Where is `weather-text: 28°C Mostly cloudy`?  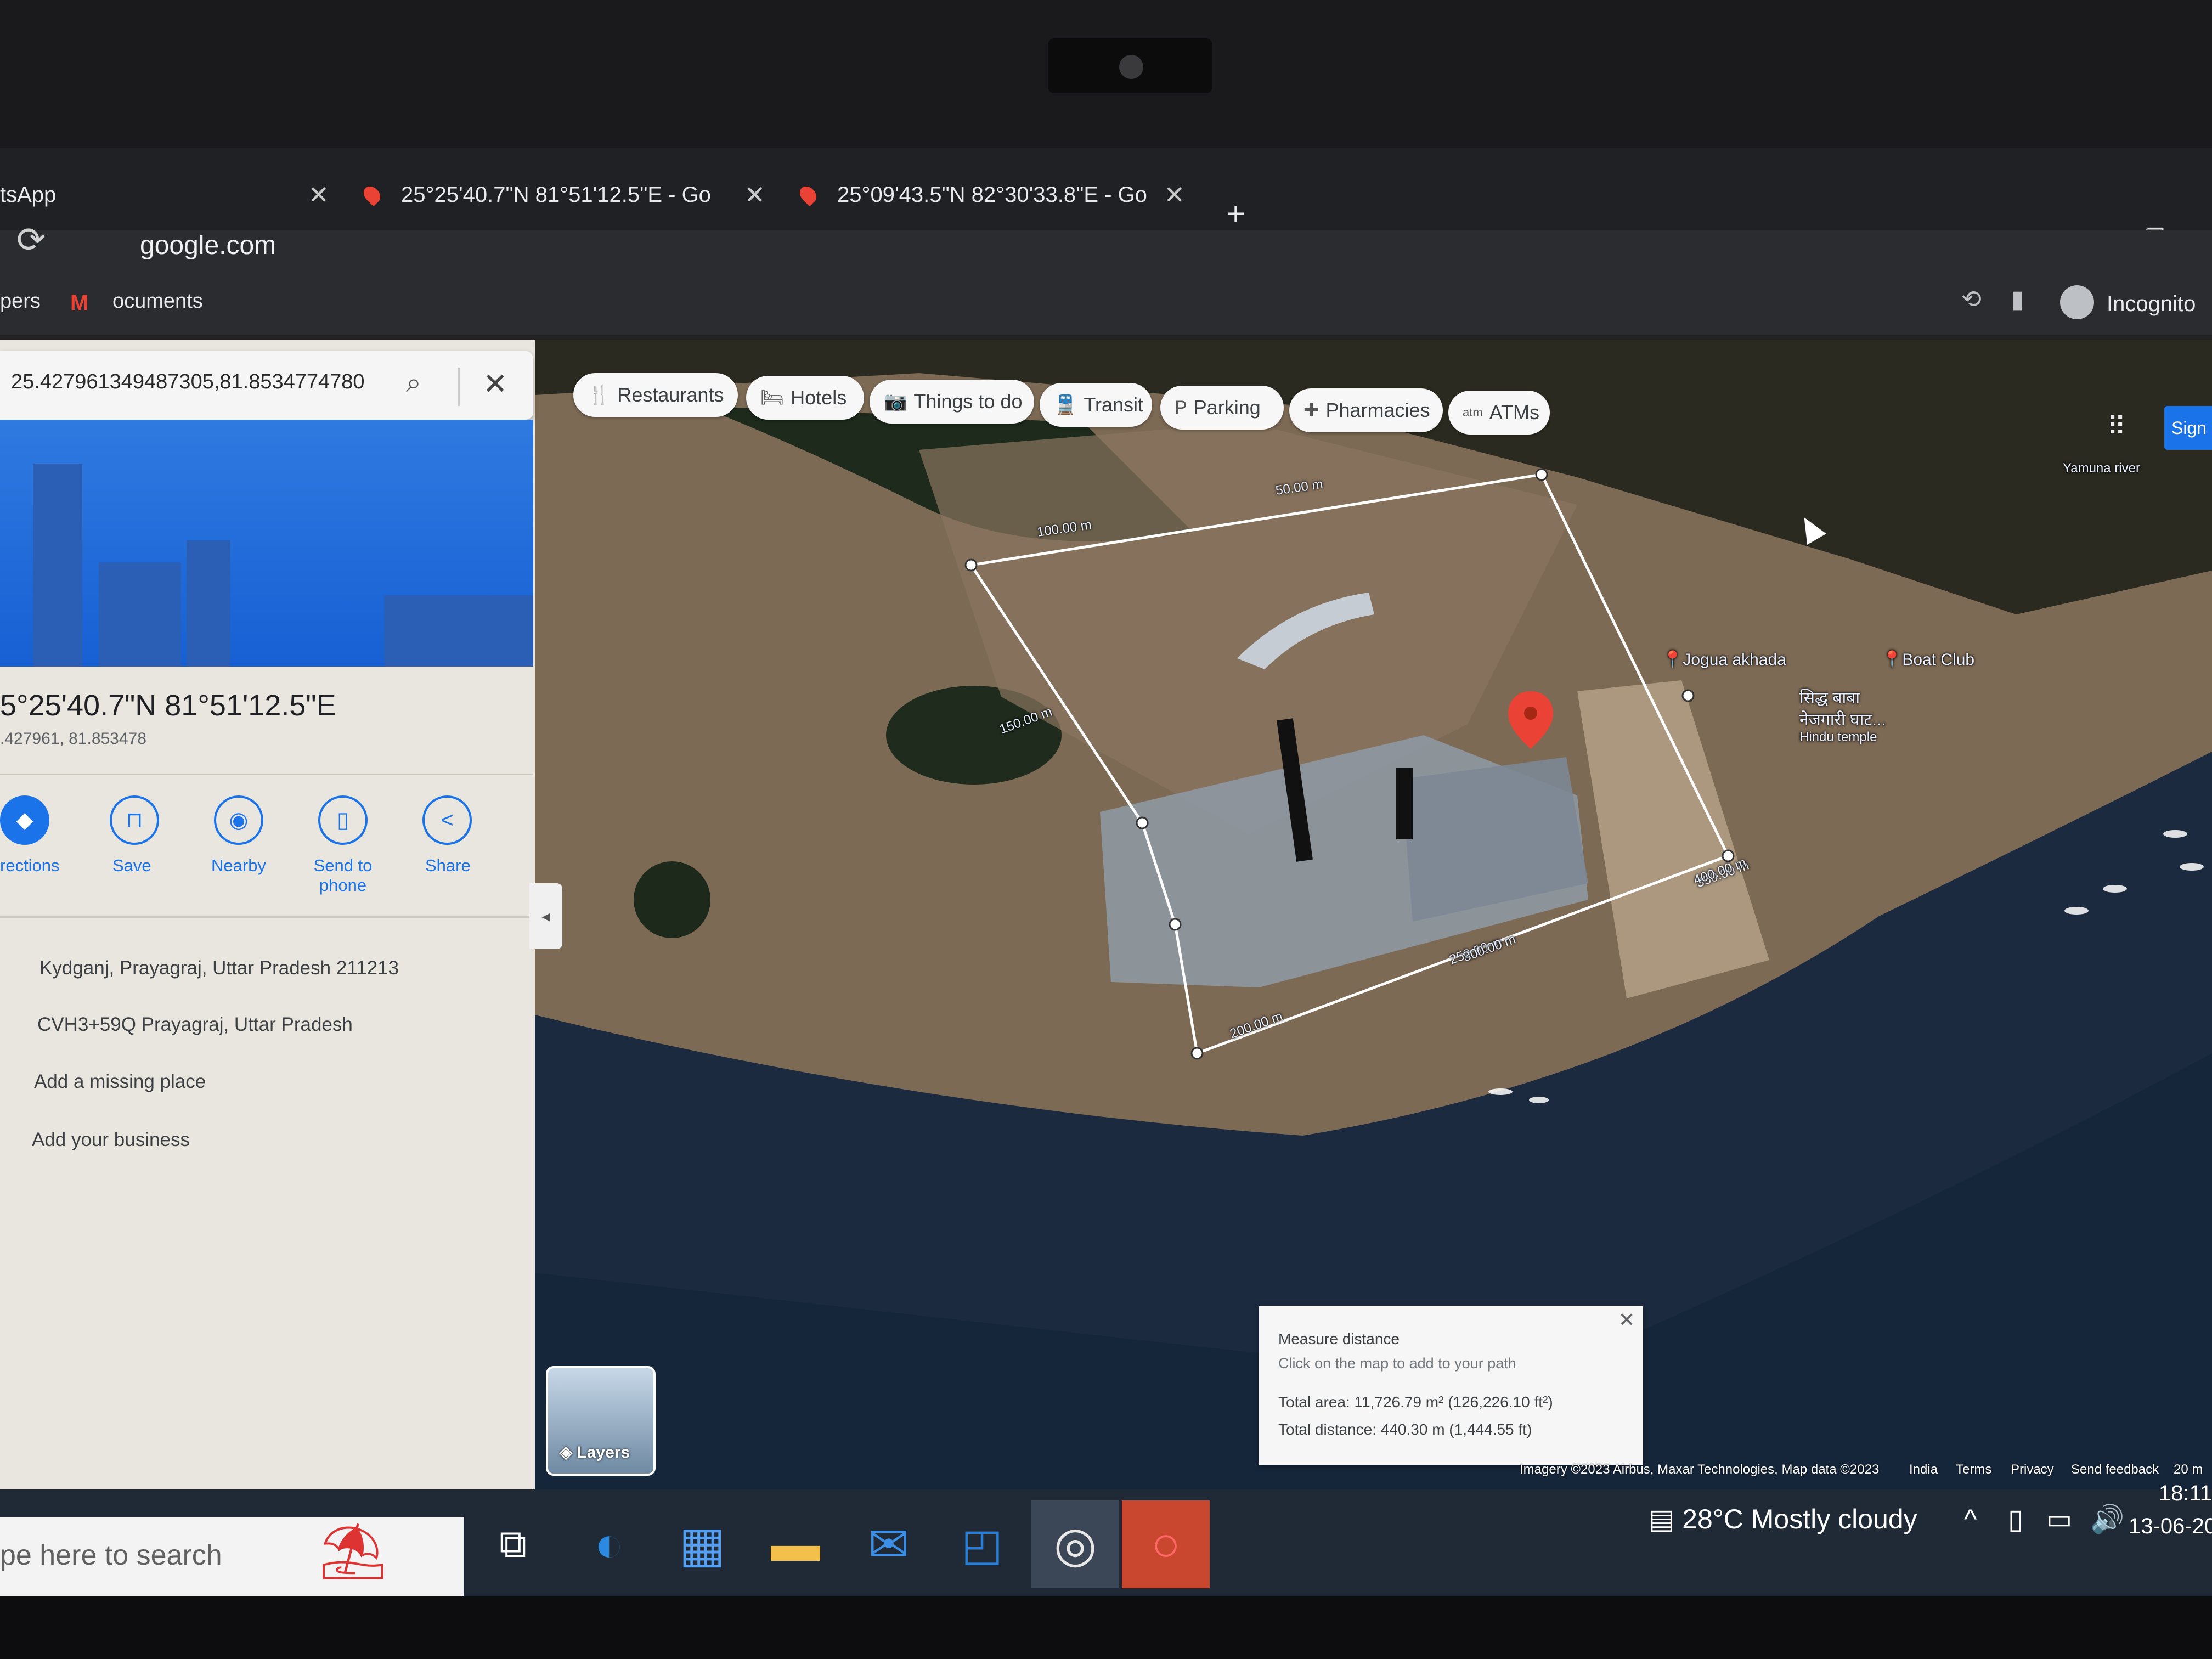
weather-text: 28°C Mostly cloudy is located at coordinates (1799, 1519).